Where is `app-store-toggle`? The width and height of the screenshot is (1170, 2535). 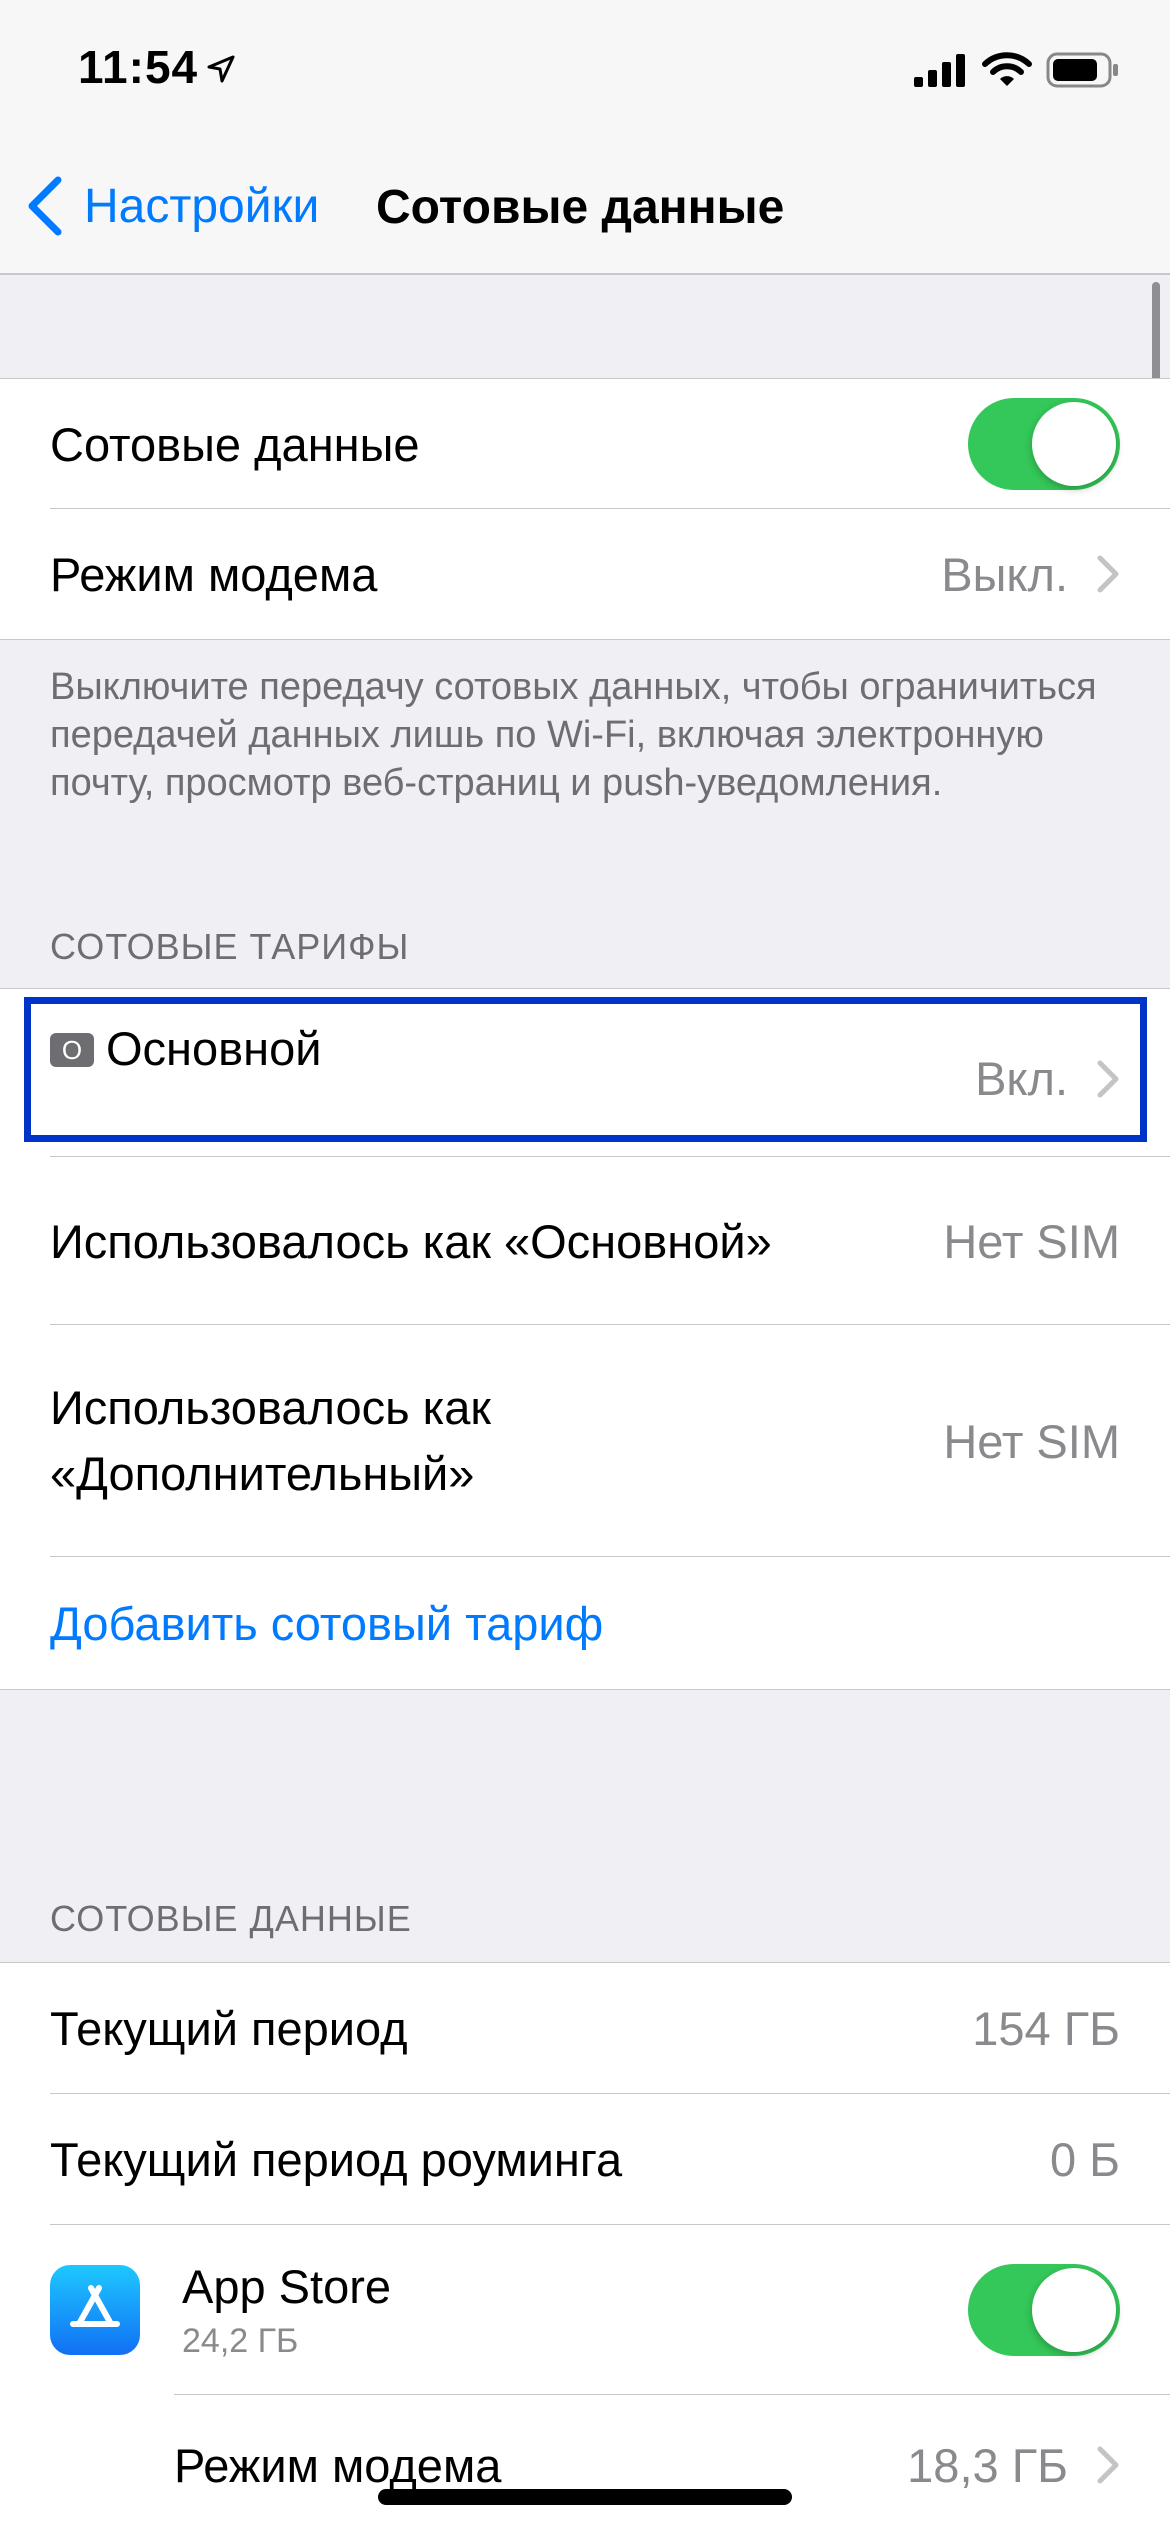
app-store-toggle is located at coordinates (1044, 2310).